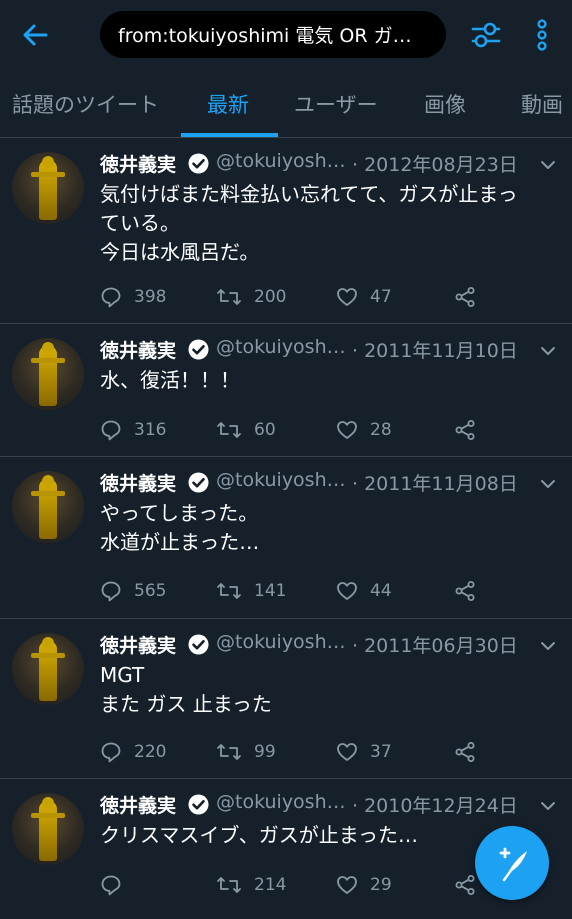  What do you see at coordinates (35, 35) in the screenshot?
I see `back-arrow-icon` at bounding box center [35, 35].